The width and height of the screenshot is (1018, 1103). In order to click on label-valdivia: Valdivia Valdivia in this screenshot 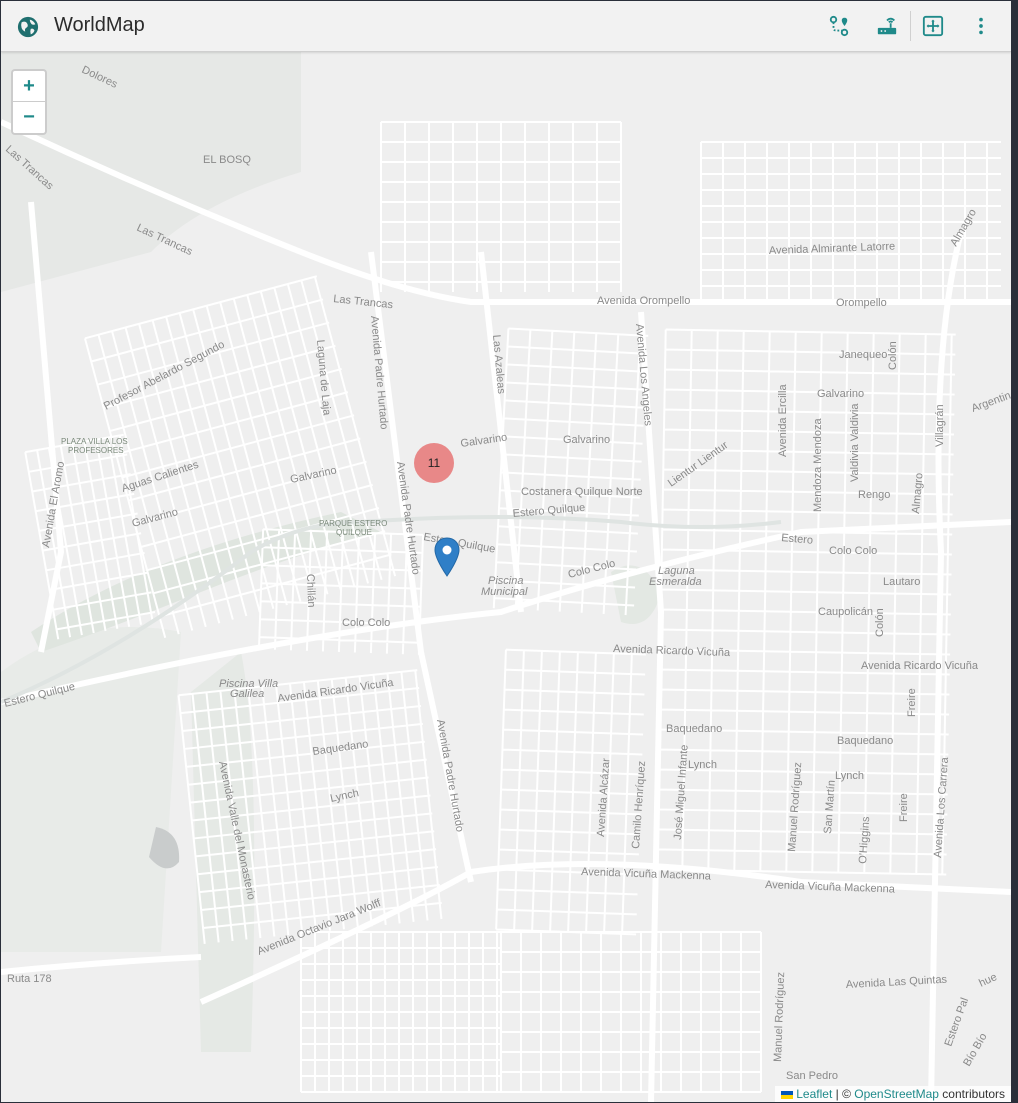, I will do `click(855, 442)`.